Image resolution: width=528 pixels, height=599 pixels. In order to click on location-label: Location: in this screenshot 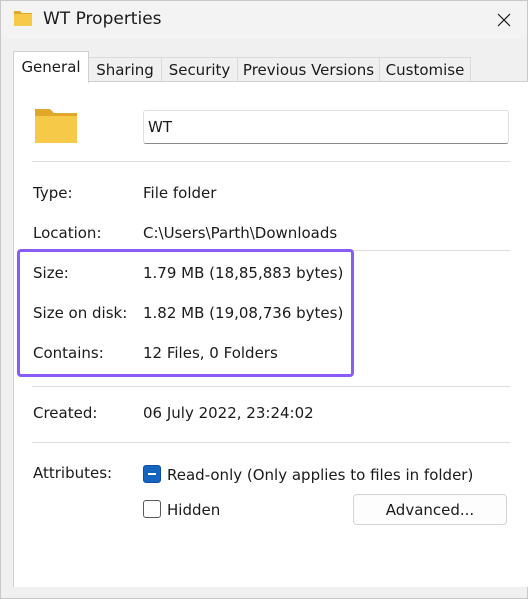, I will do `click(67, 233)`.